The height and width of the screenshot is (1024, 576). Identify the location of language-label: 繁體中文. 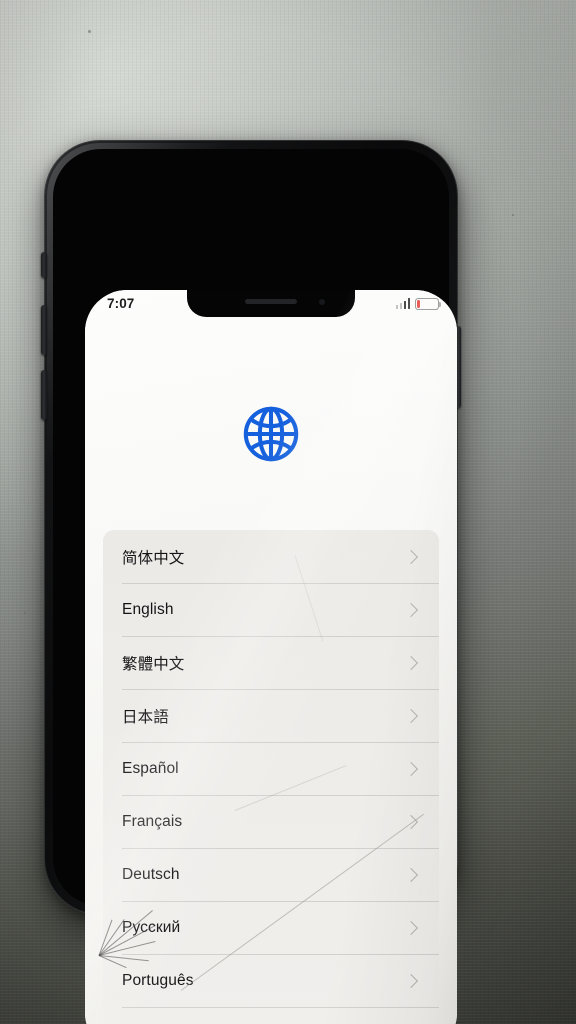
(153, 664).